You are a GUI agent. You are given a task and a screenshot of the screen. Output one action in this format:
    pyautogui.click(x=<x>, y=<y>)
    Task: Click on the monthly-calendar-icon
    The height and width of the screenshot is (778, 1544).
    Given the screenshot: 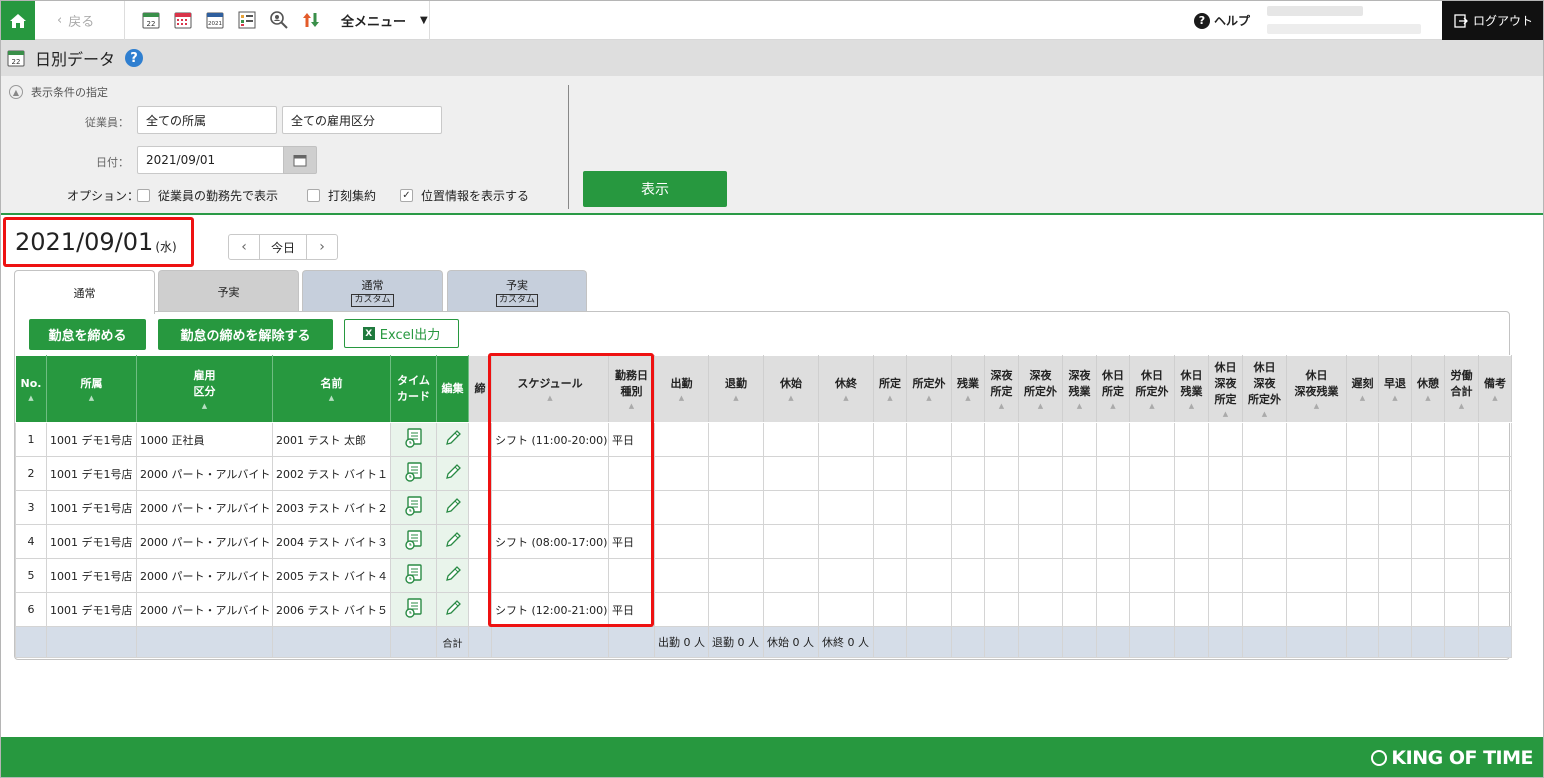 What is the action you would take?
    pyautogui.click(x=183, y=20)
    